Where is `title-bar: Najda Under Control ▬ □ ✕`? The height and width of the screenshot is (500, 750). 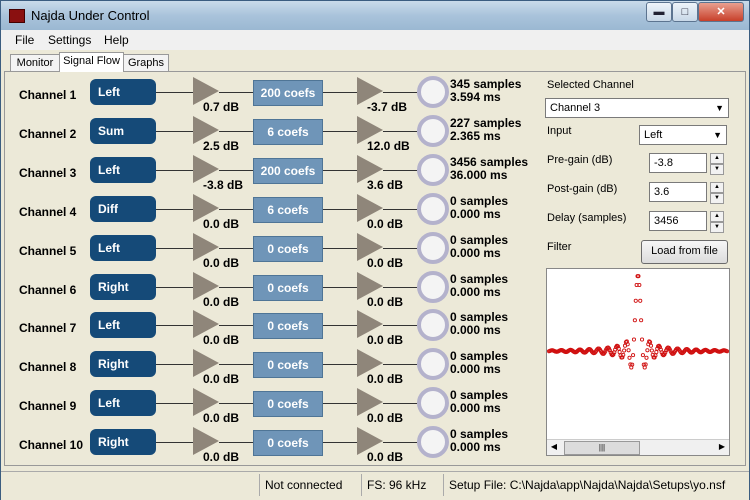
title-bar: Najda Under Control ▬ □ ✕ is located at coordinates (375, 15).